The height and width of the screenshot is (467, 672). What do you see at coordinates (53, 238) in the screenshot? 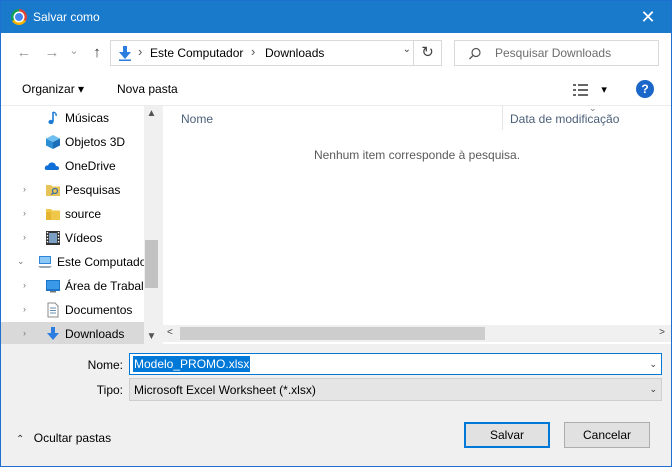
I see `film-icon` at bounding box center [53, 238].